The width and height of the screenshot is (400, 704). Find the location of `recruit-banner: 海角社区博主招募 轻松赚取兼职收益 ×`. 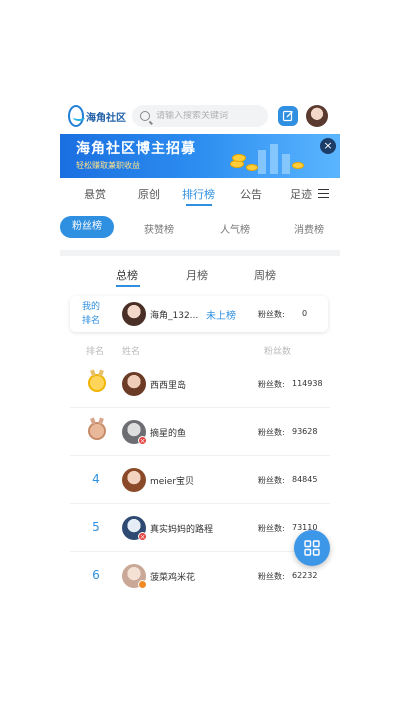

recruit-banner: 海角社区博主招募 轻松赚取兼职收益 × is located at coordinates (200, 156).